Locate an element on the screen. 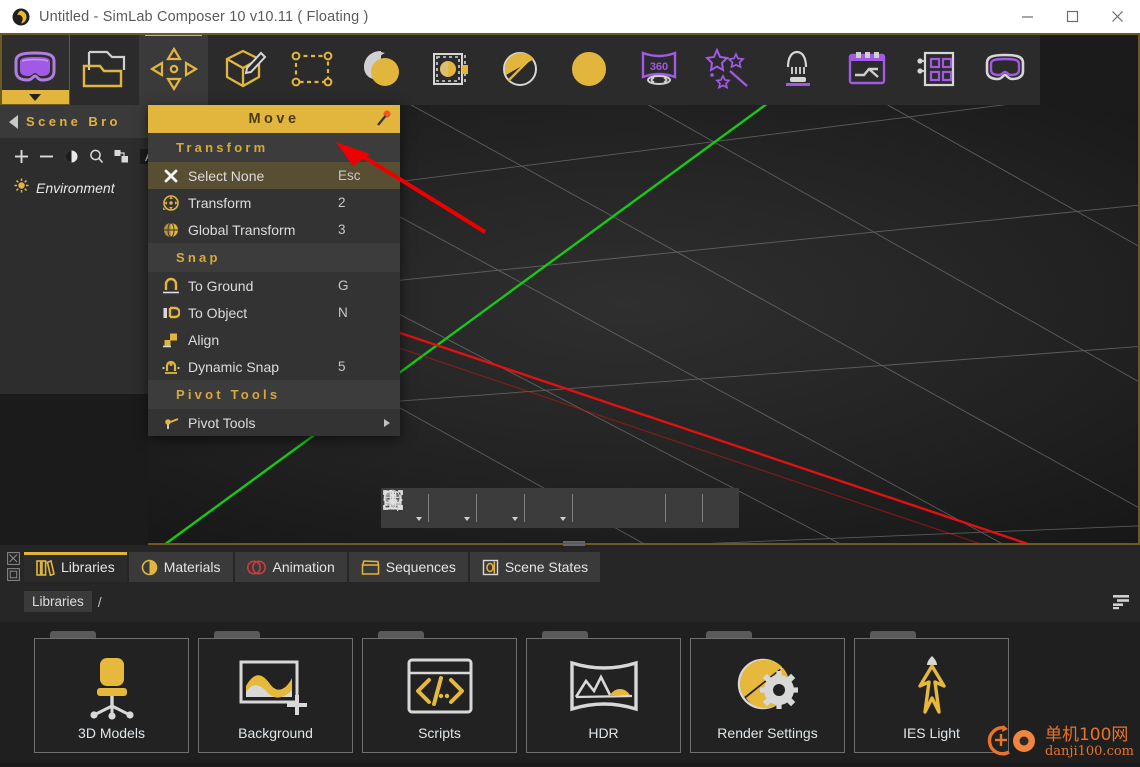  toolbar-item-materials is located at coordinates (381, 69).